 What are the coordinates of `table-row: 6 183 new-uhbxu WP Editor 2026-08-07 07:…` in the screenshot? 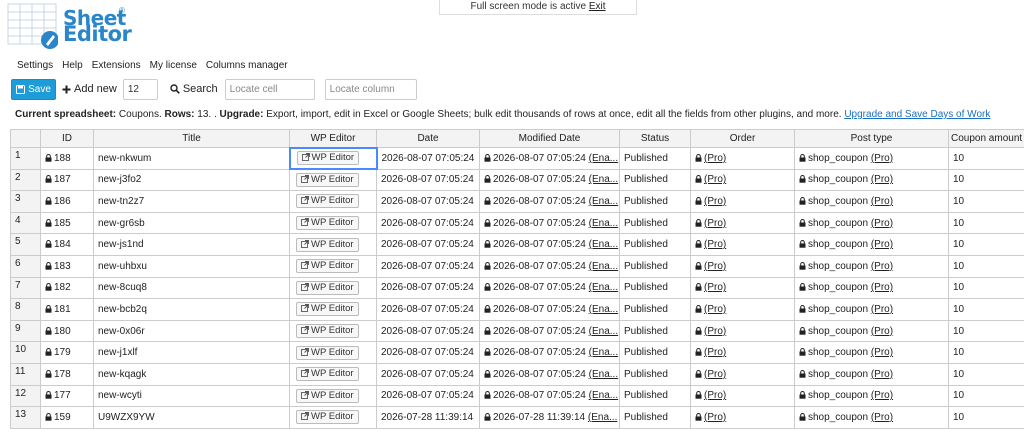 It's located at (517, 266).